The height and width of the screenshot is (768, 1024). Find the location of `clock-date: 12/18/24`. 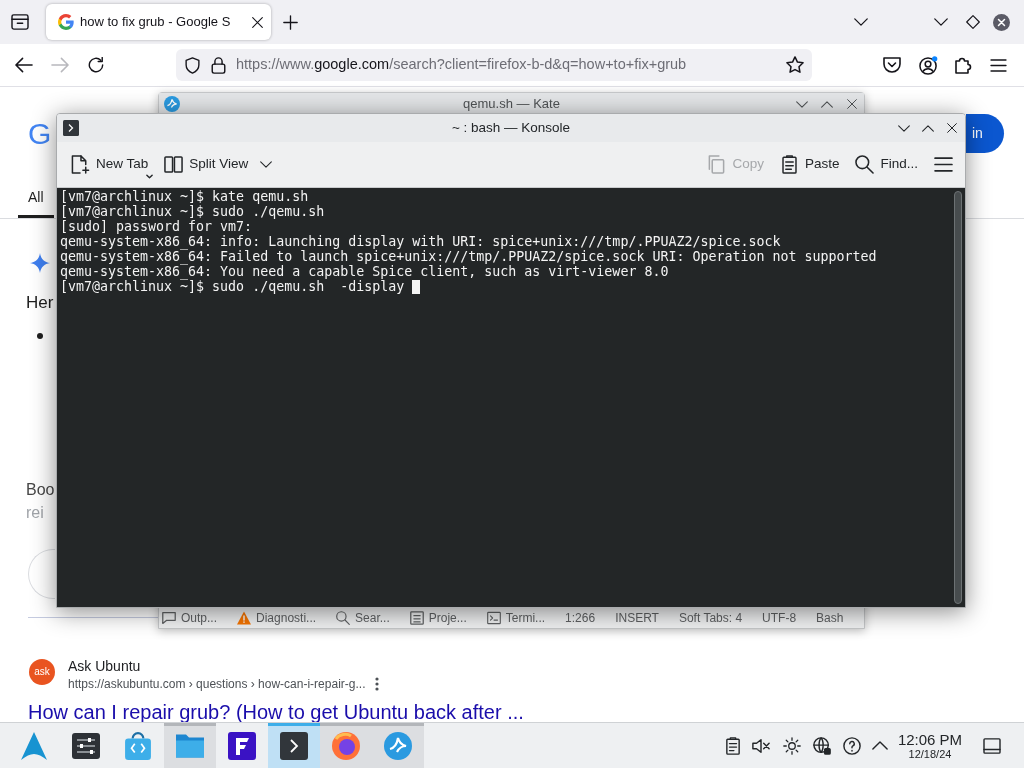

clock-date: 12/18/24 is located at coordinates (930, 754).